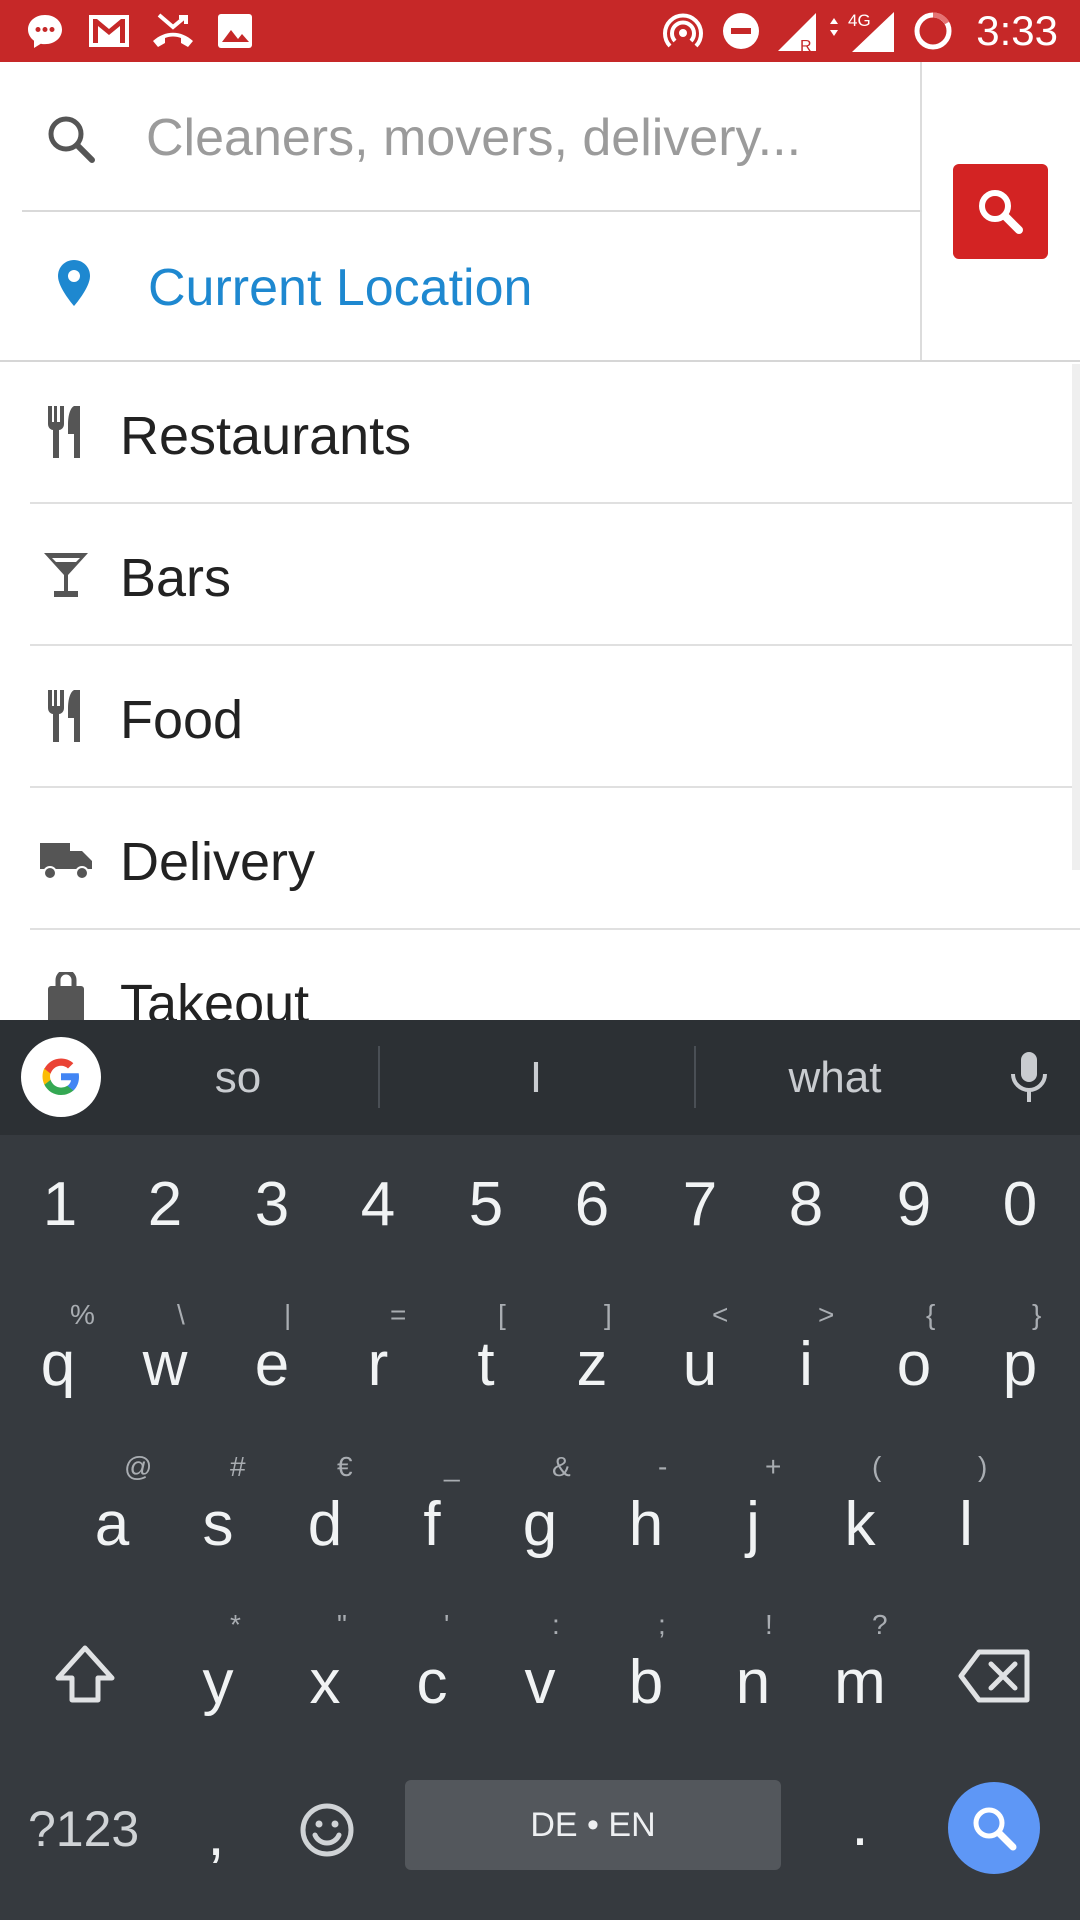  What do you see at coordinates (806, 1355) in the screenshot?
I see `key-i: > i` at bounding box center [806, 1355].